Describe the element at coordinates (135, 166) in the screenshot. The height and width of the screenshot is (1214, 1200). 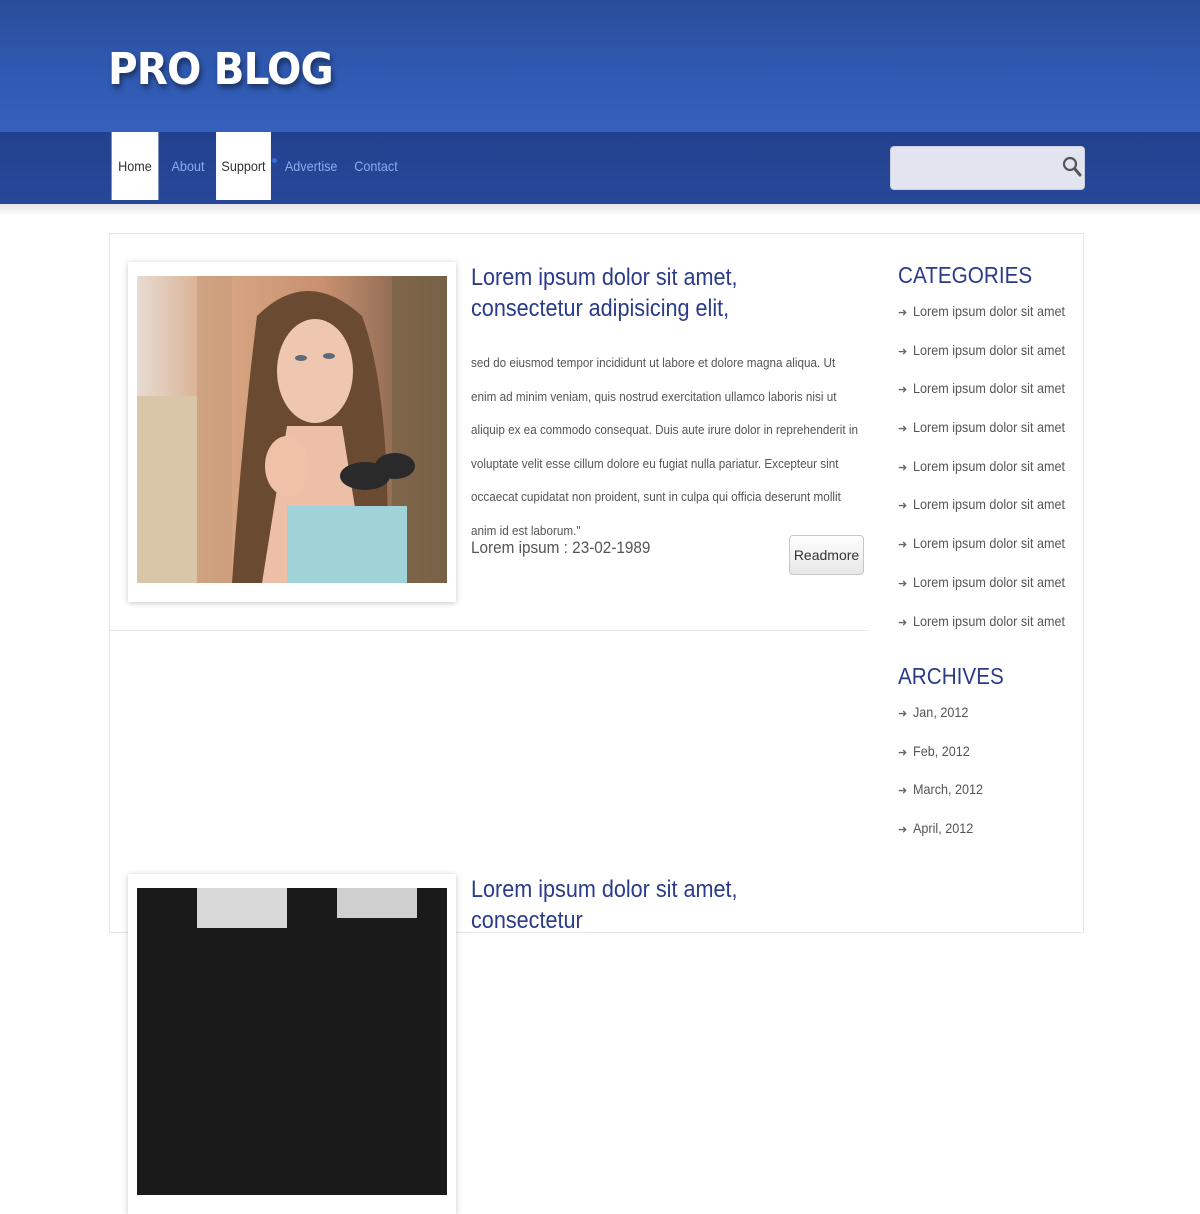
I see `nav-item-home: Home` at that location.